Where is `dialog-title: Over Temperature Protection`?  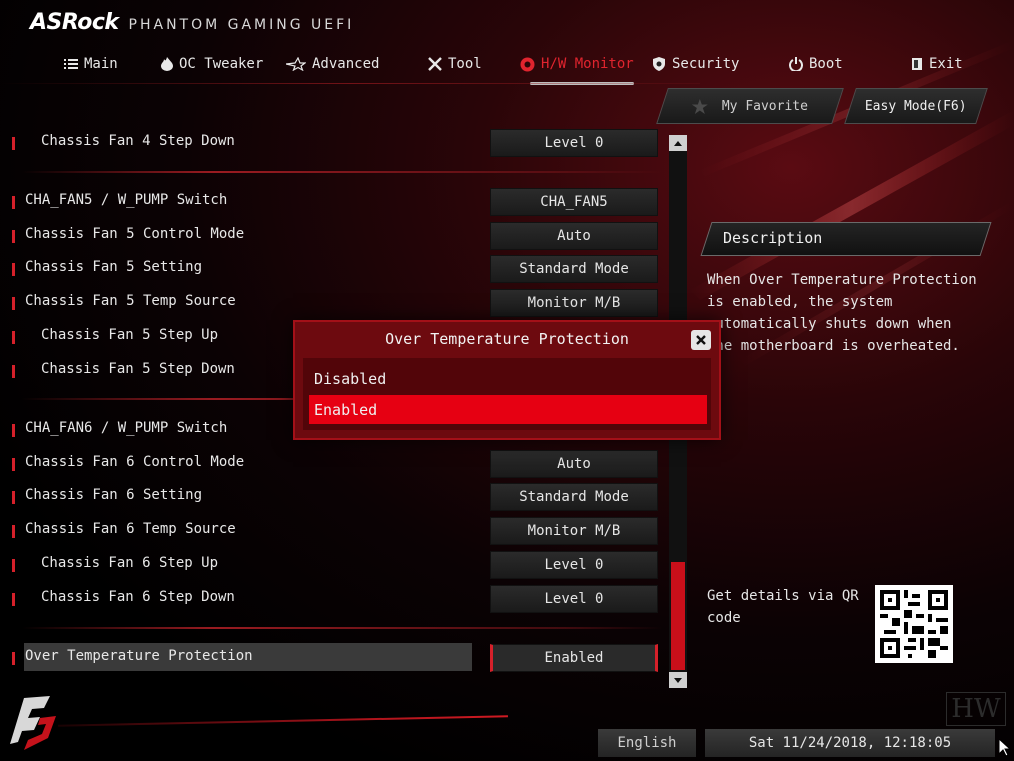
dialog-title: Over Temperature Protection is located at coordinates (507, 339).